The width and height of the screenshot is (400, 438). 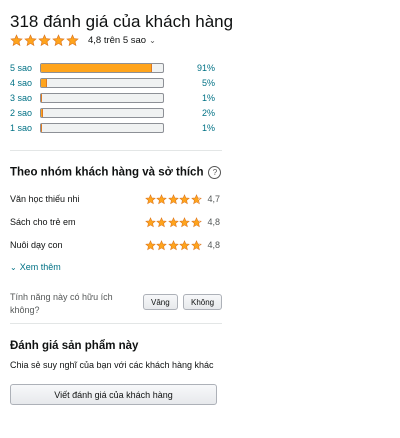 I want to click on see-more-link: ⌄ Xem thêm, so click(x=35, y=267).